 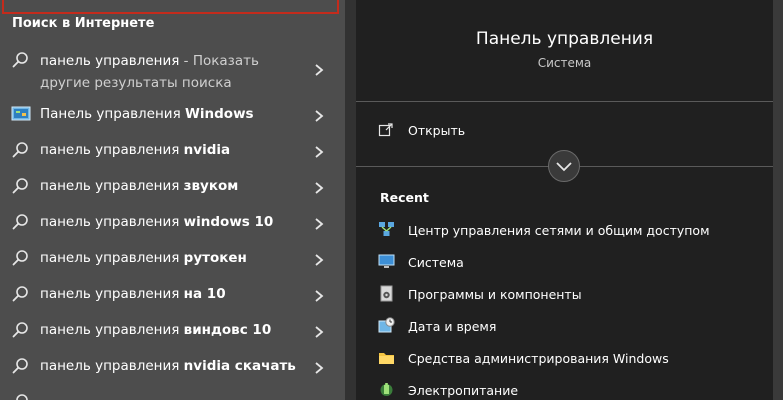 I want to click on search-result: панель управления nvidia, so click(x=172, y=150).